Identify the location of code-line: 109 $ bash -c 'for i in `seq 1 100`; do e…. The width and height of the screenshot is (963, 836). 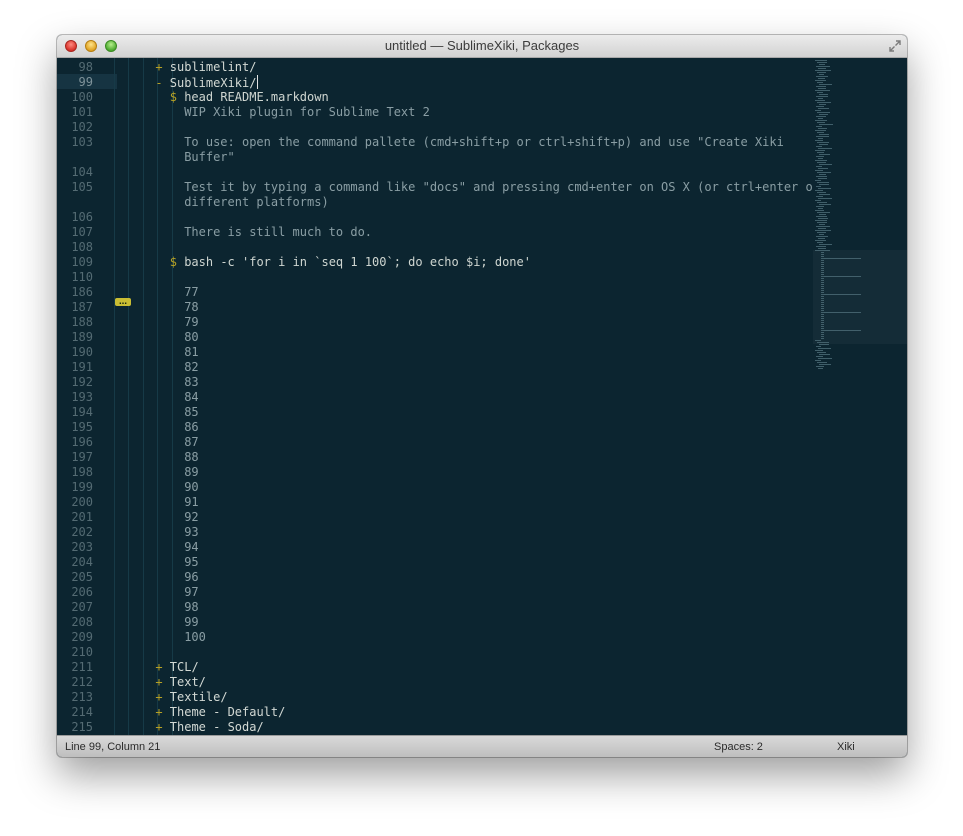
(437, 262).